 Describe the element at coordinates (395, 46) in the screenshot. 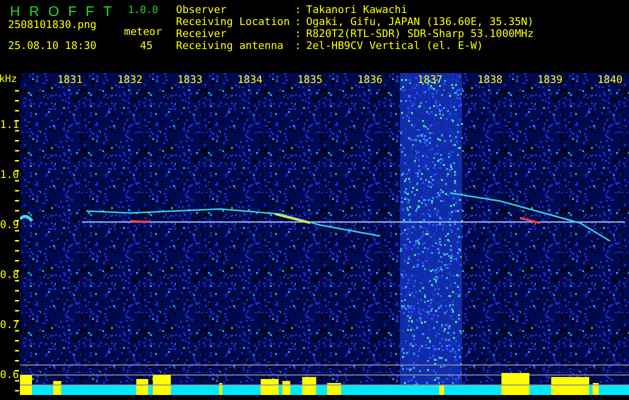

I see `info-value: 2el-HB9CV Vertical (el. E-W)` at that location.